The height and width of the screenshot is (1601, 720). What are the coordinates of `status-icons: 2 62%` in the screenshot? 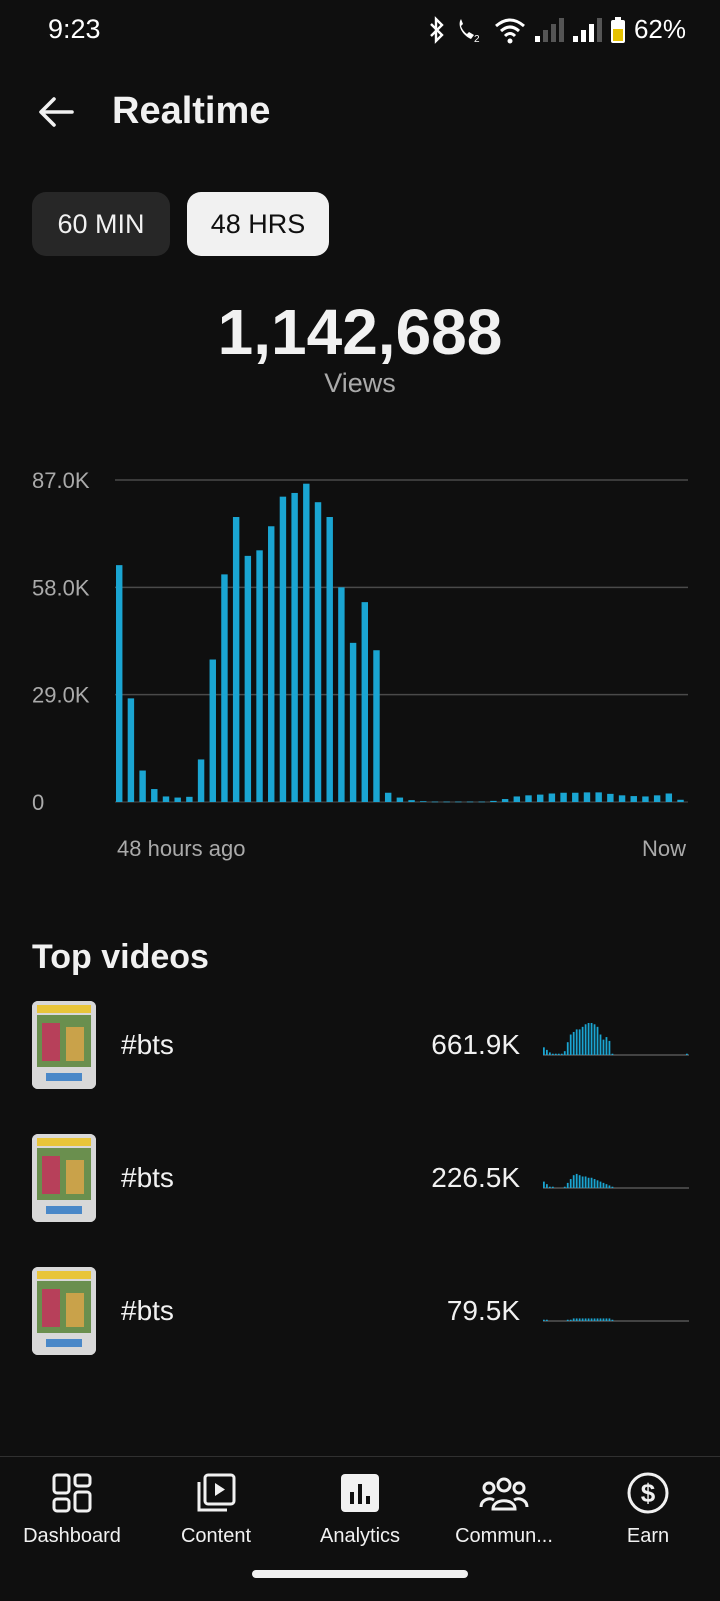 It's located at (557, 29).